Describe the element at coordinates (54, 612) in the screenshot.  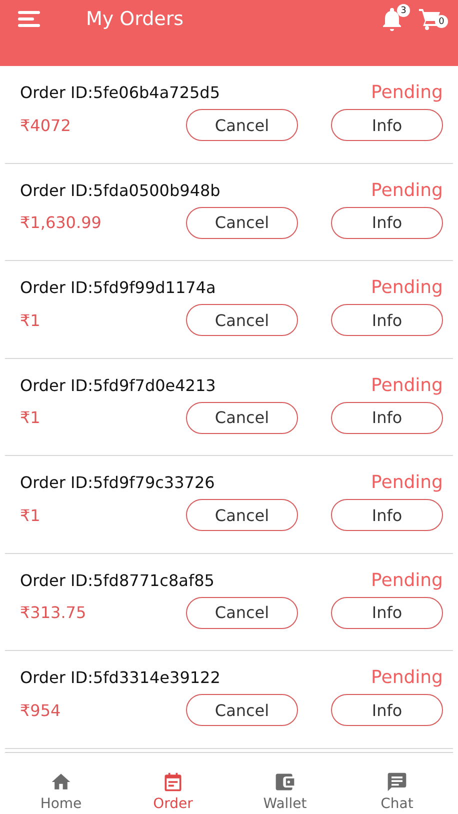
I see `order-amount: ₹313.75` at that location.